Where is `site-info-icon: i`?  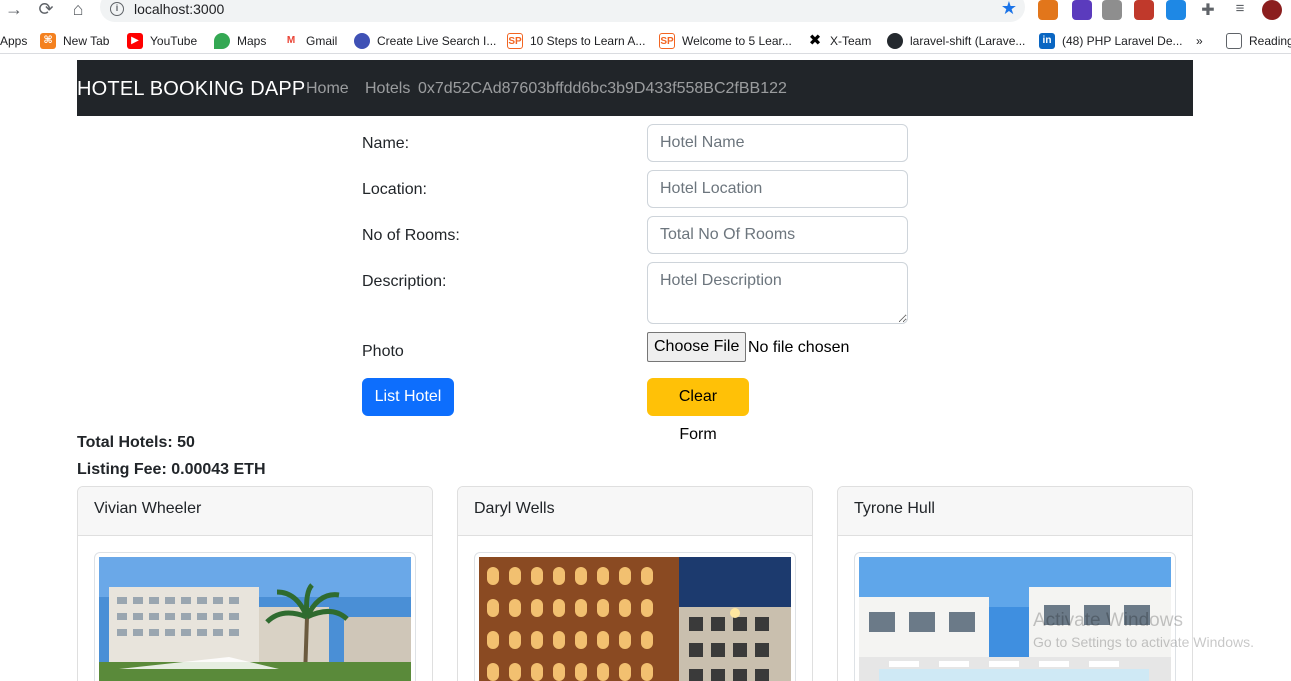
site-info-icon: i is located at coordinates (117, 9).